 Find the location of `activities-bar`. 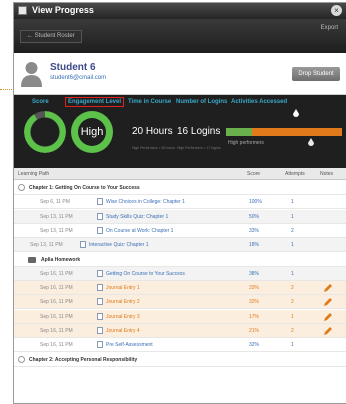

activities-bar is located at coordinates (284, 132).